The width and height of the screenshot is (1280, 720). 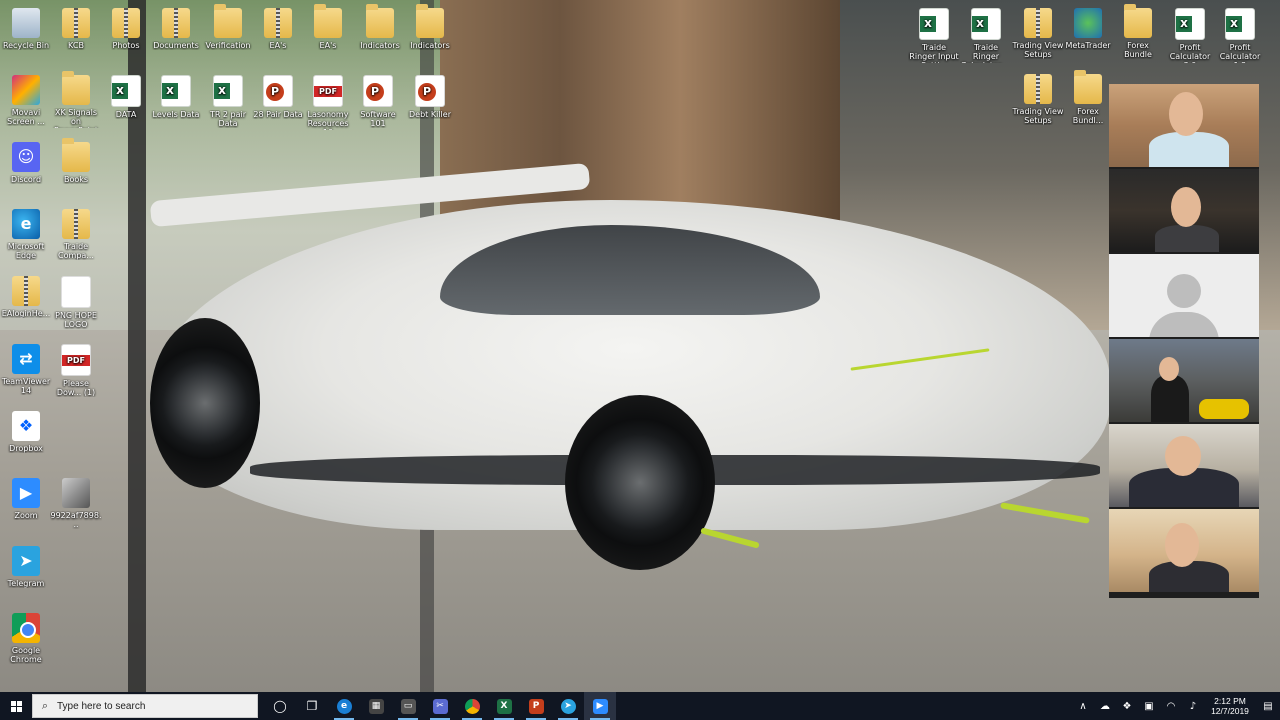 I want to click on taskbar-clock: 2:12 PM 12/7/2019, so click(x=1230, y=706).